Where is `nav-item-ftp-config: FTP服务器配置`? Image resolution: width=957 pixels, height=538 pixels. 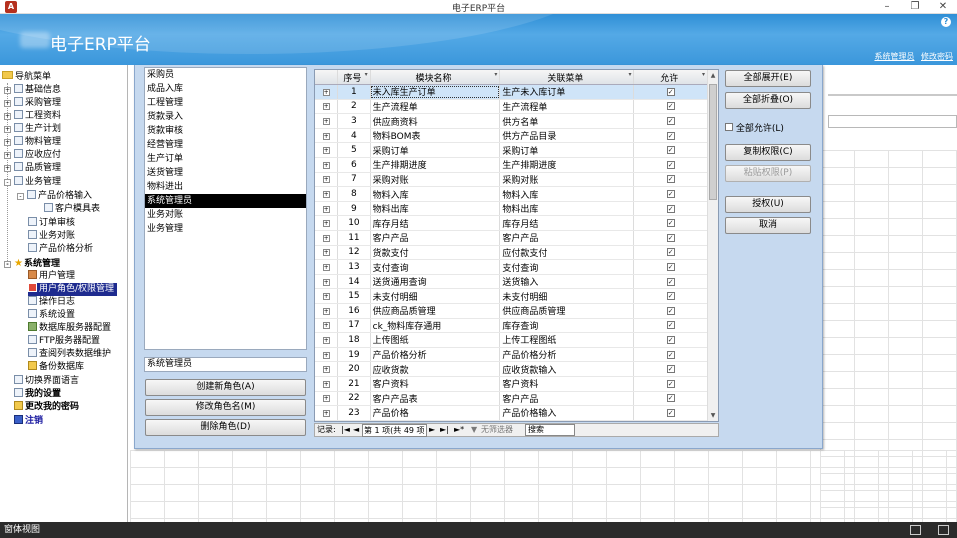
nav-item-ftp-config: FTP服务器配置 is located at coordinates (64, 341).